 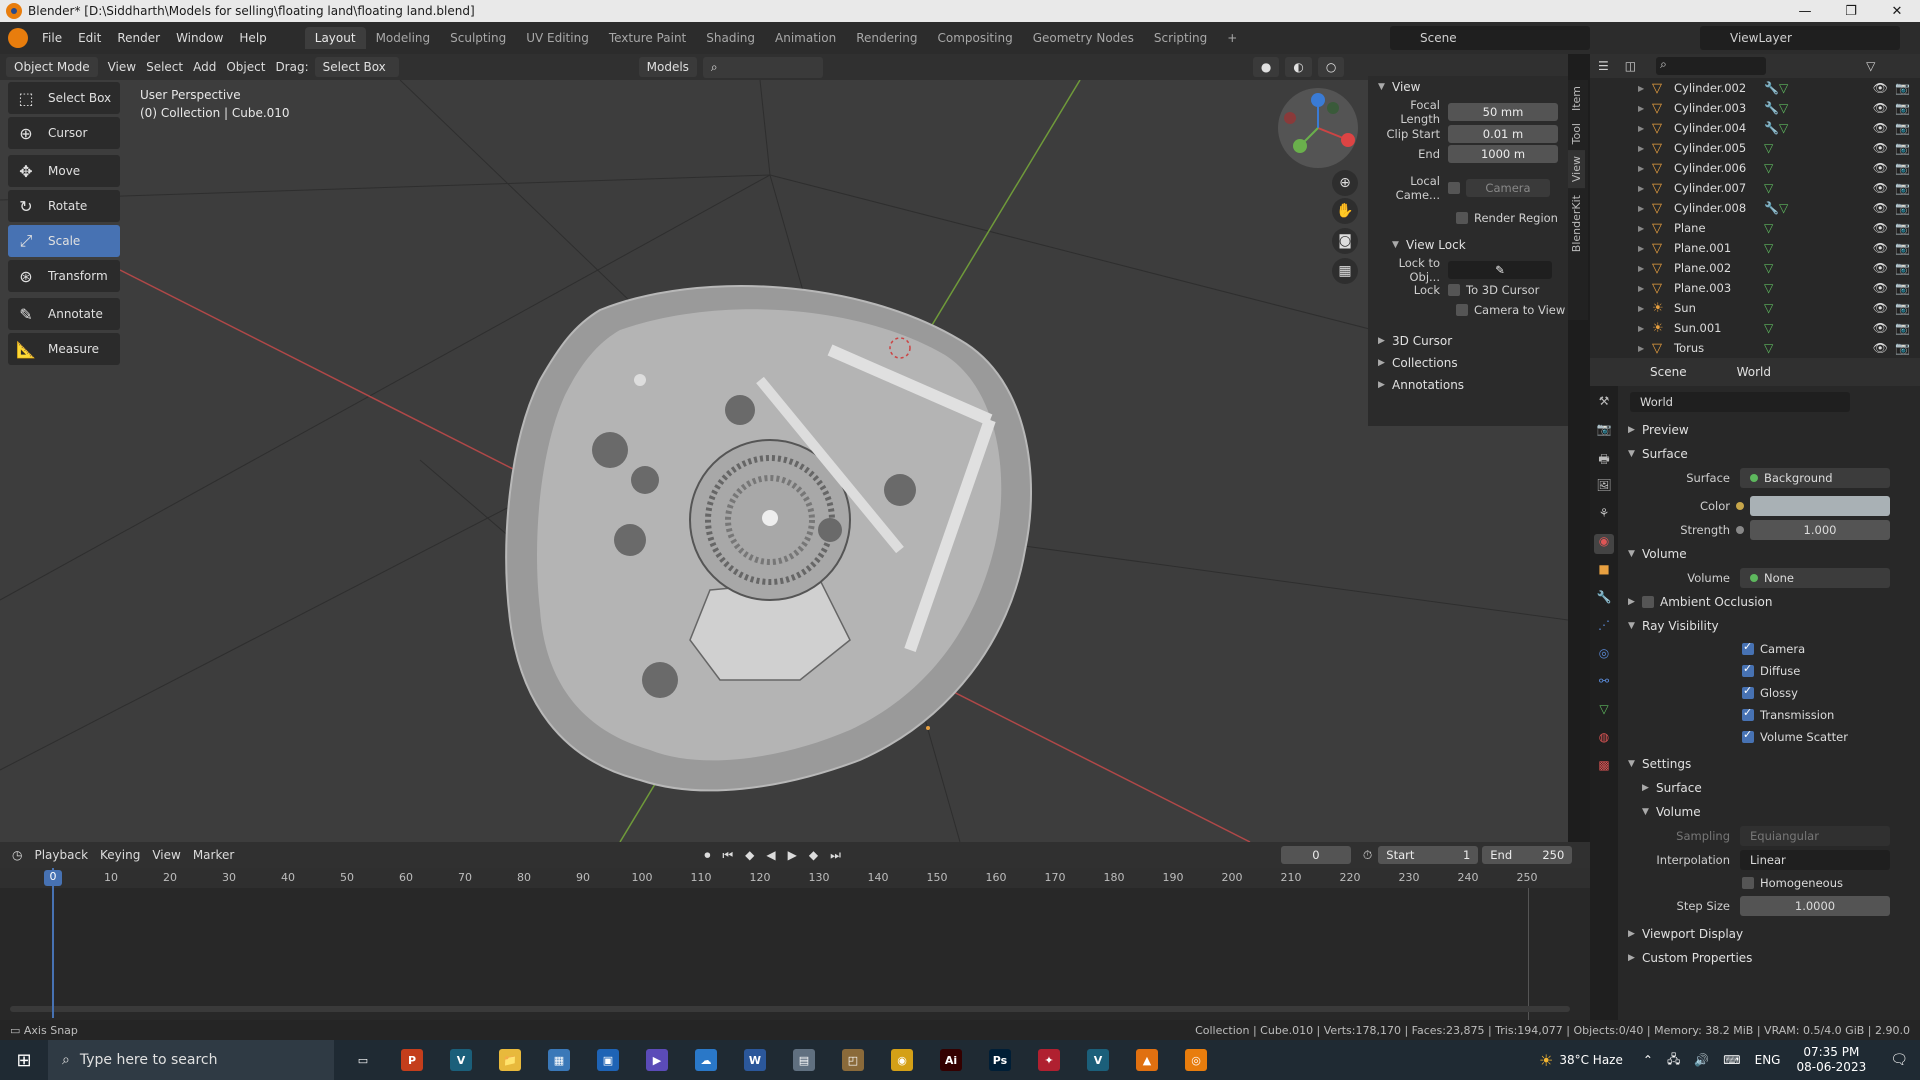 I want to click on tab-animation: Animation, so click(x=805, y=38).